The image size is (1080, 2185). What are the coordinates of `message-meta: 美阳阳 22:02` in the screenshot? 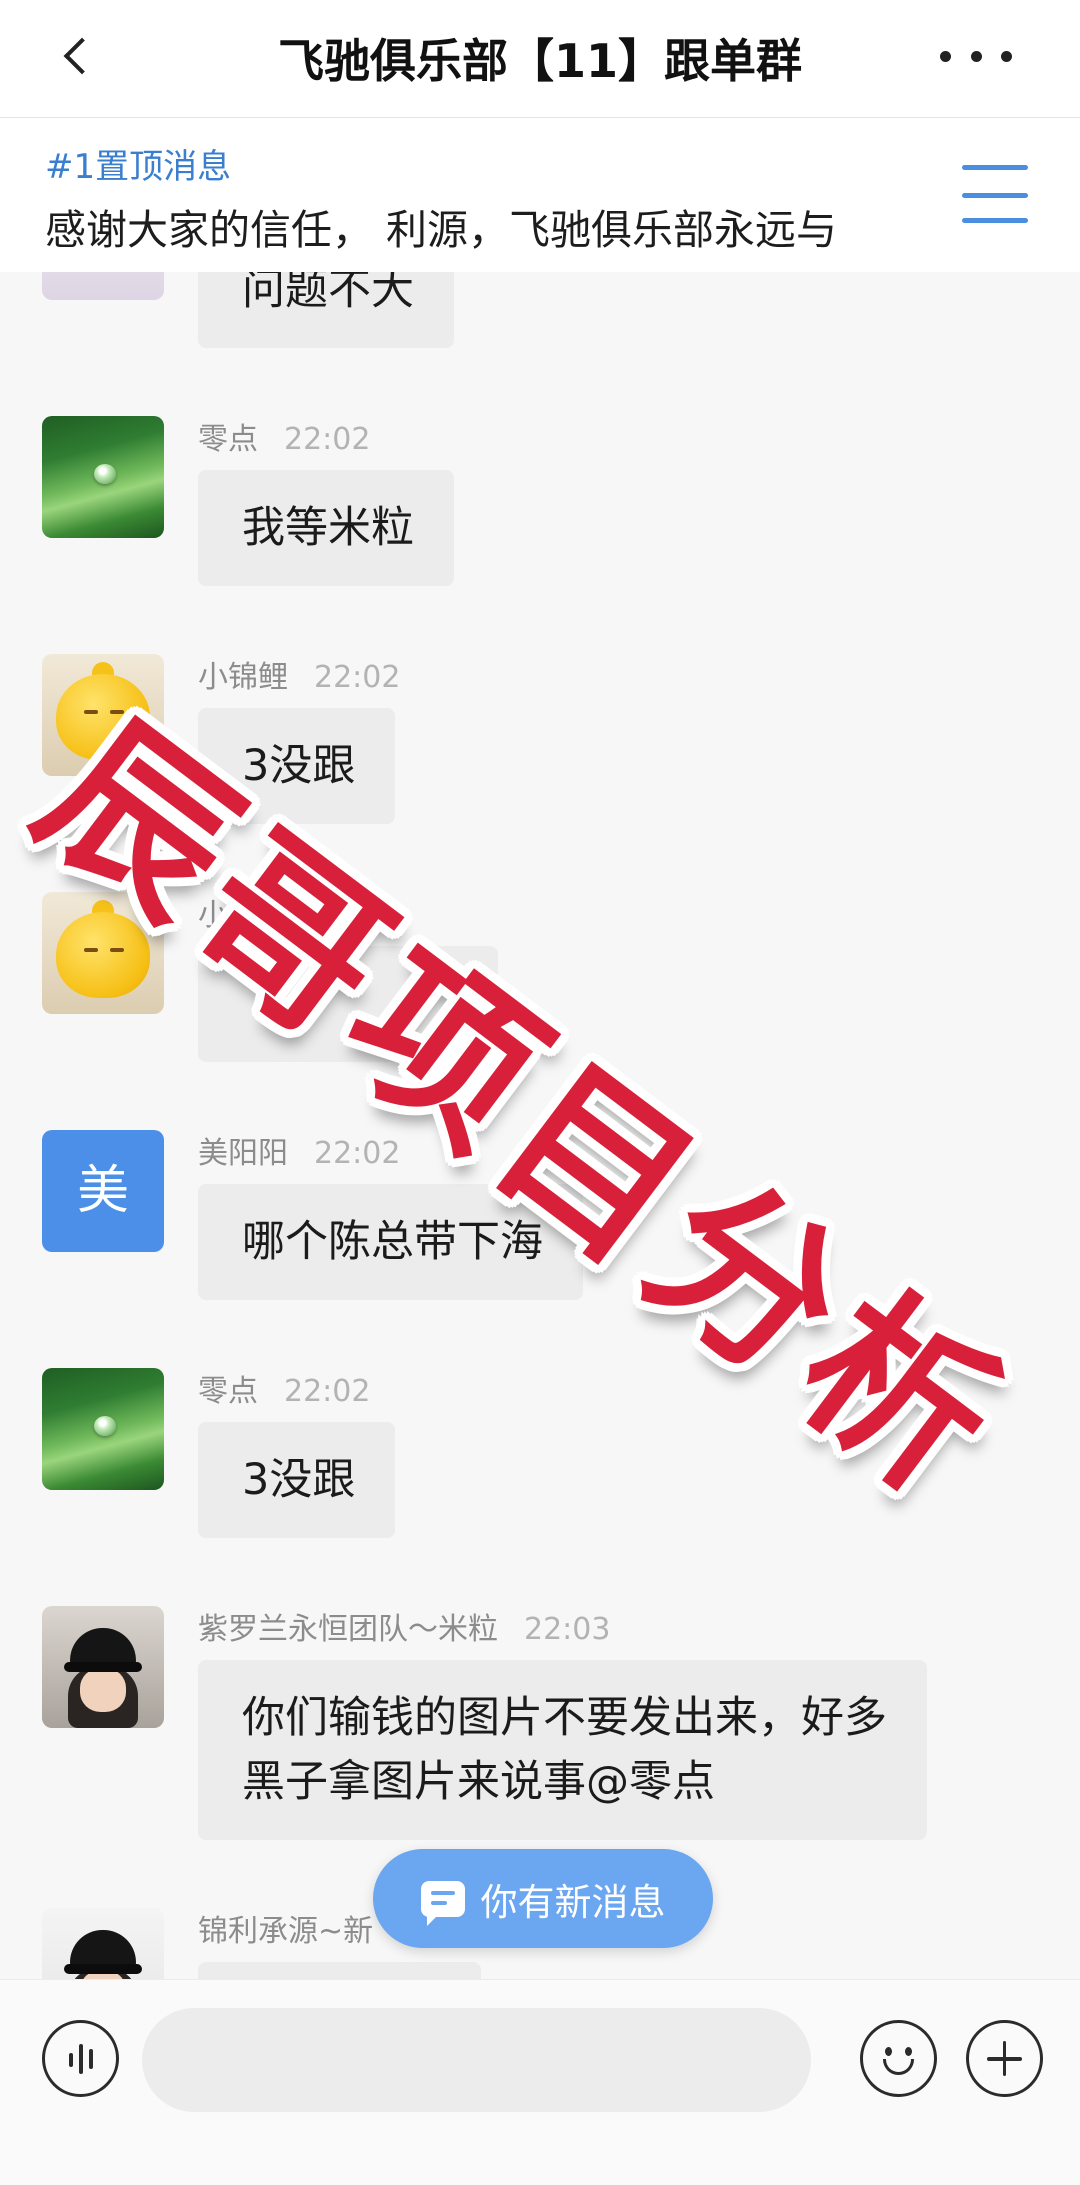 It's located at (639, 1154).